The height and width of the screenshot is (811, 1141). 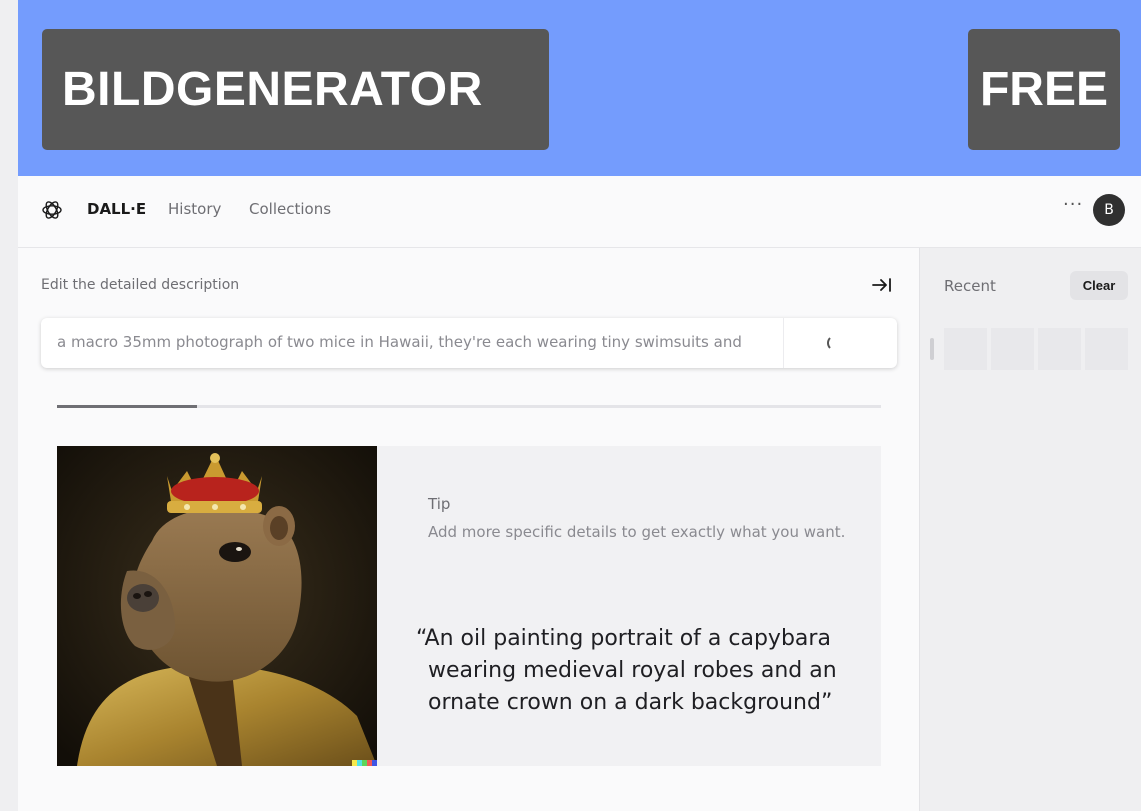 I want to click on clear-button: Clear, so click(x=1099, y=285).